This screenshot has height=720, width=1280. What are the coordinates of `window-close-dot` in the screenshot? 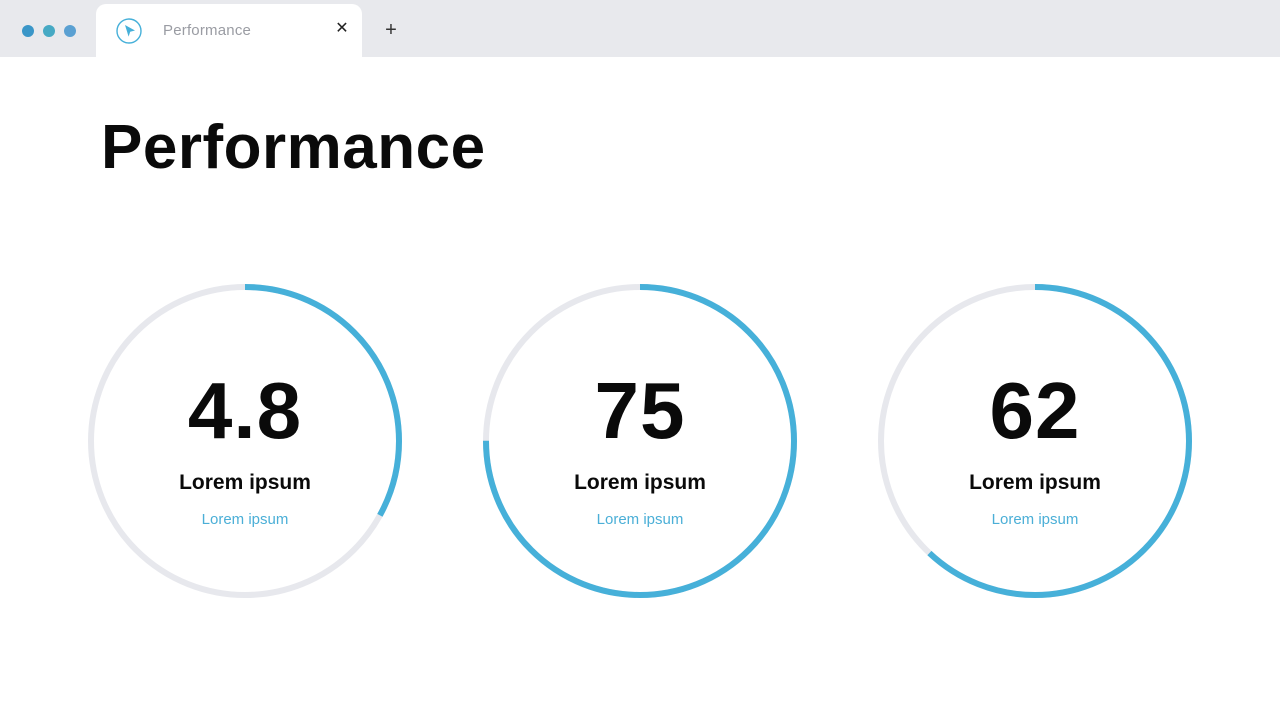 It's located at (28, 31).